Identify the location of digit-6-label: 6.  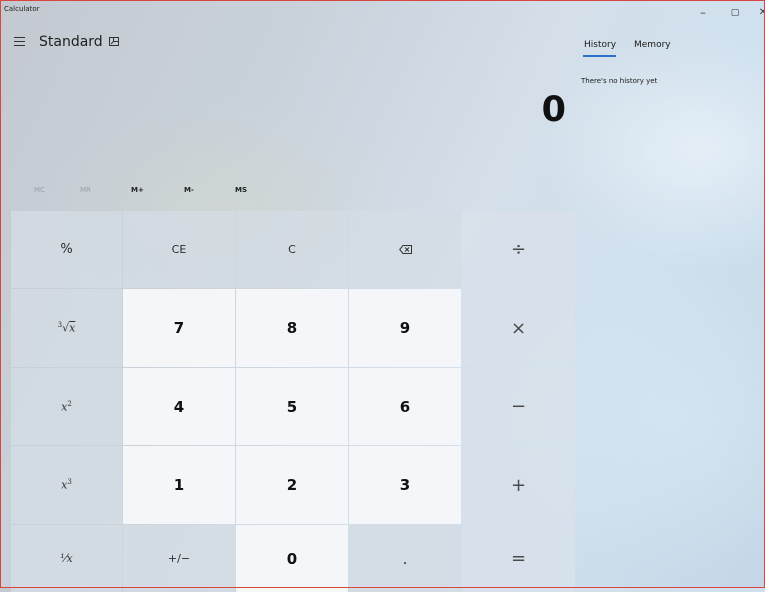
(405, 406).